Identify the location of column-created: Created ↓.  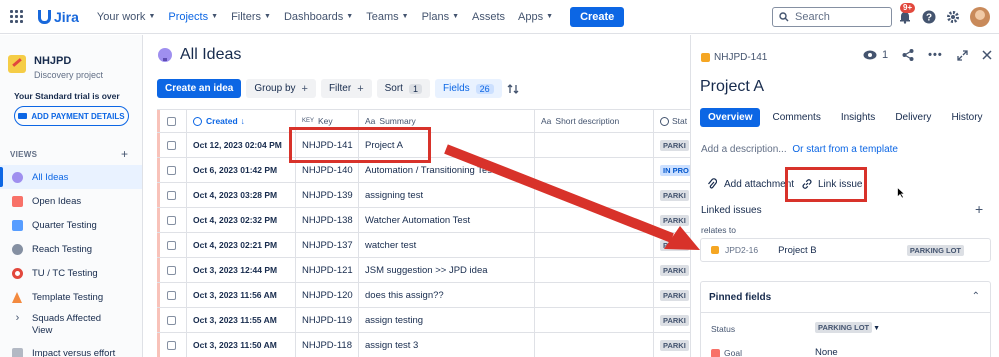
(241, 121).